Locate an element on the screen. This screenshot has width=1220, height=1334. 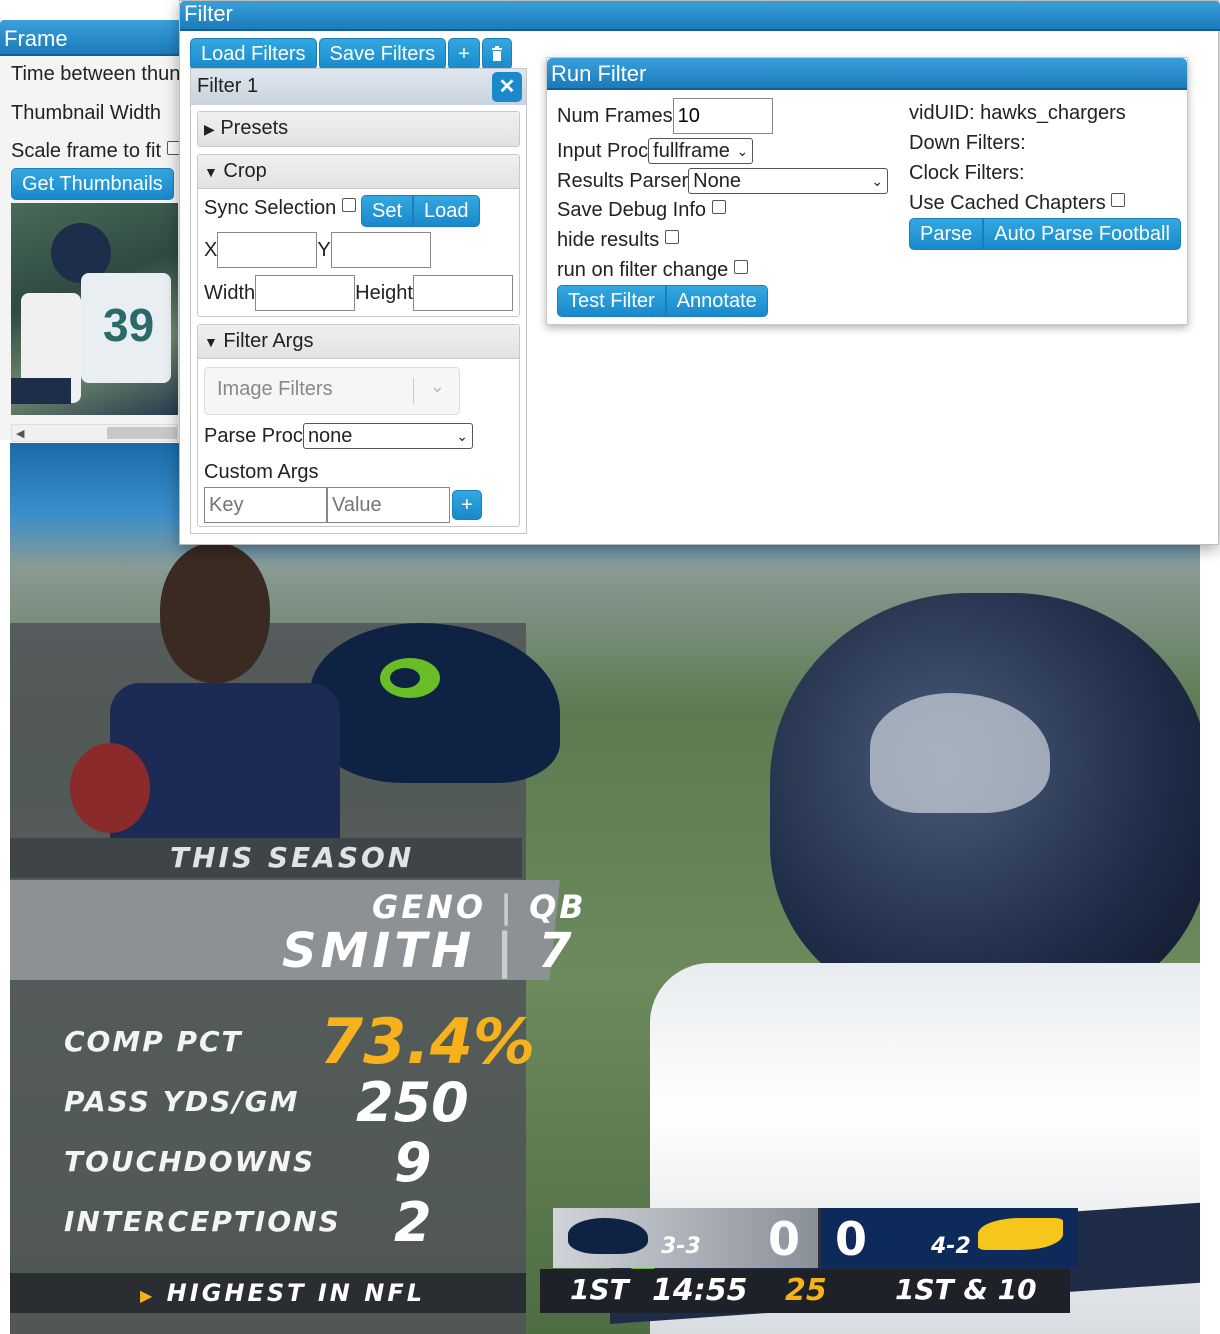
crop-width-label: Width is located at coordinates (230, 292).